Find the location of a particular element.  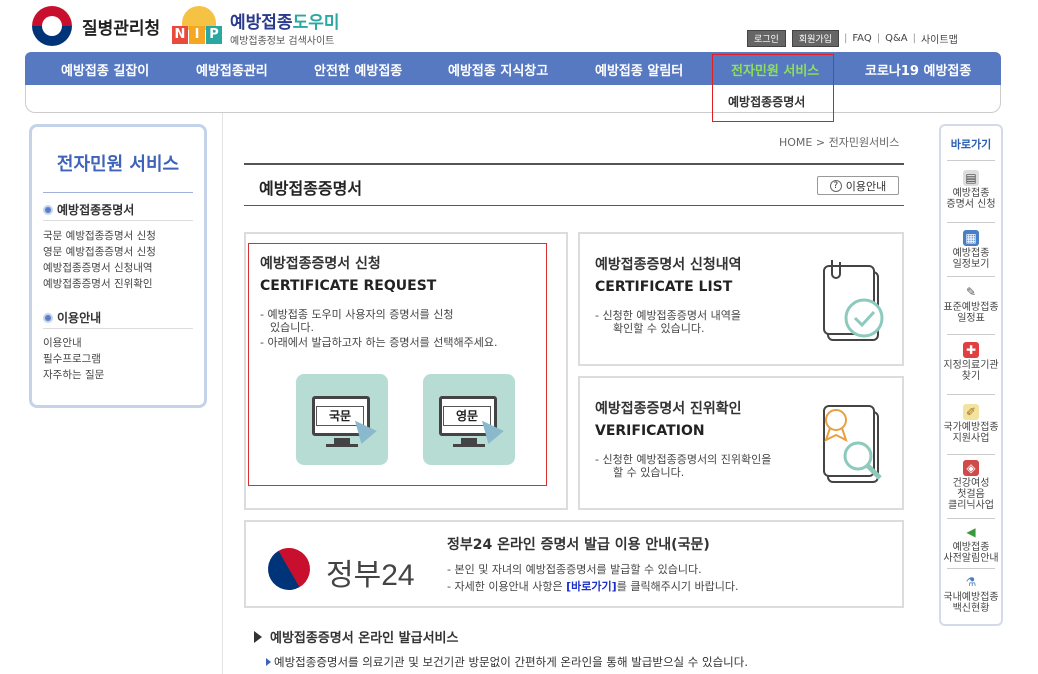

verify-desc-1b: 할 수 있습니다. is located at coordinates (649, 472).